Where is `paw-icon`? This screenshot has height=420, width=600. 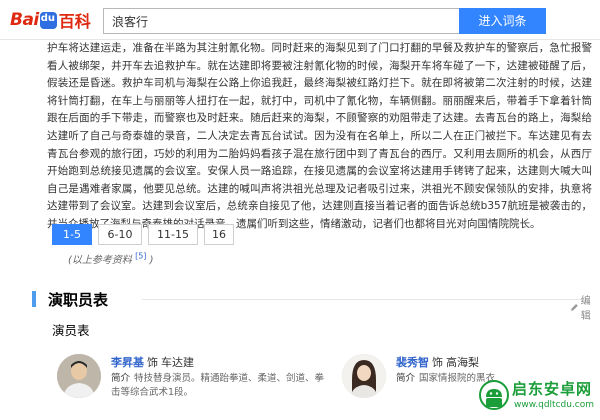
paw-icon is located at coordinates (48, 20).